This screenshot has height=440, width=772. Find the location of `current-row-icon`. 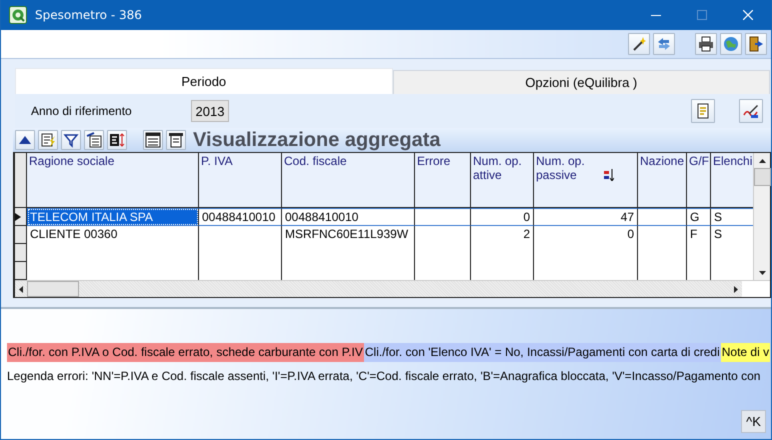

current-row-icon is located at coordinates (18, 216).